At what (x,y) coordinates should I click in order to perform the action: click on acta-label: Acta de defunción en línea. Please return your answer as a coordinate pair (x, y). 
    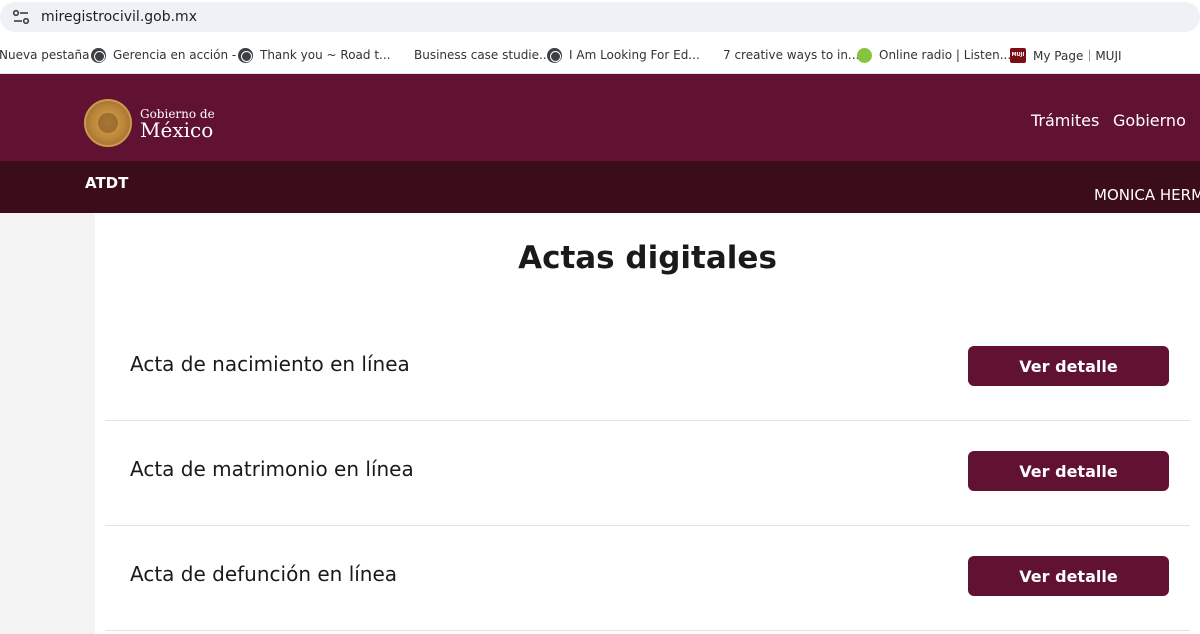
    Looking at the image, I should click on (264, 574).